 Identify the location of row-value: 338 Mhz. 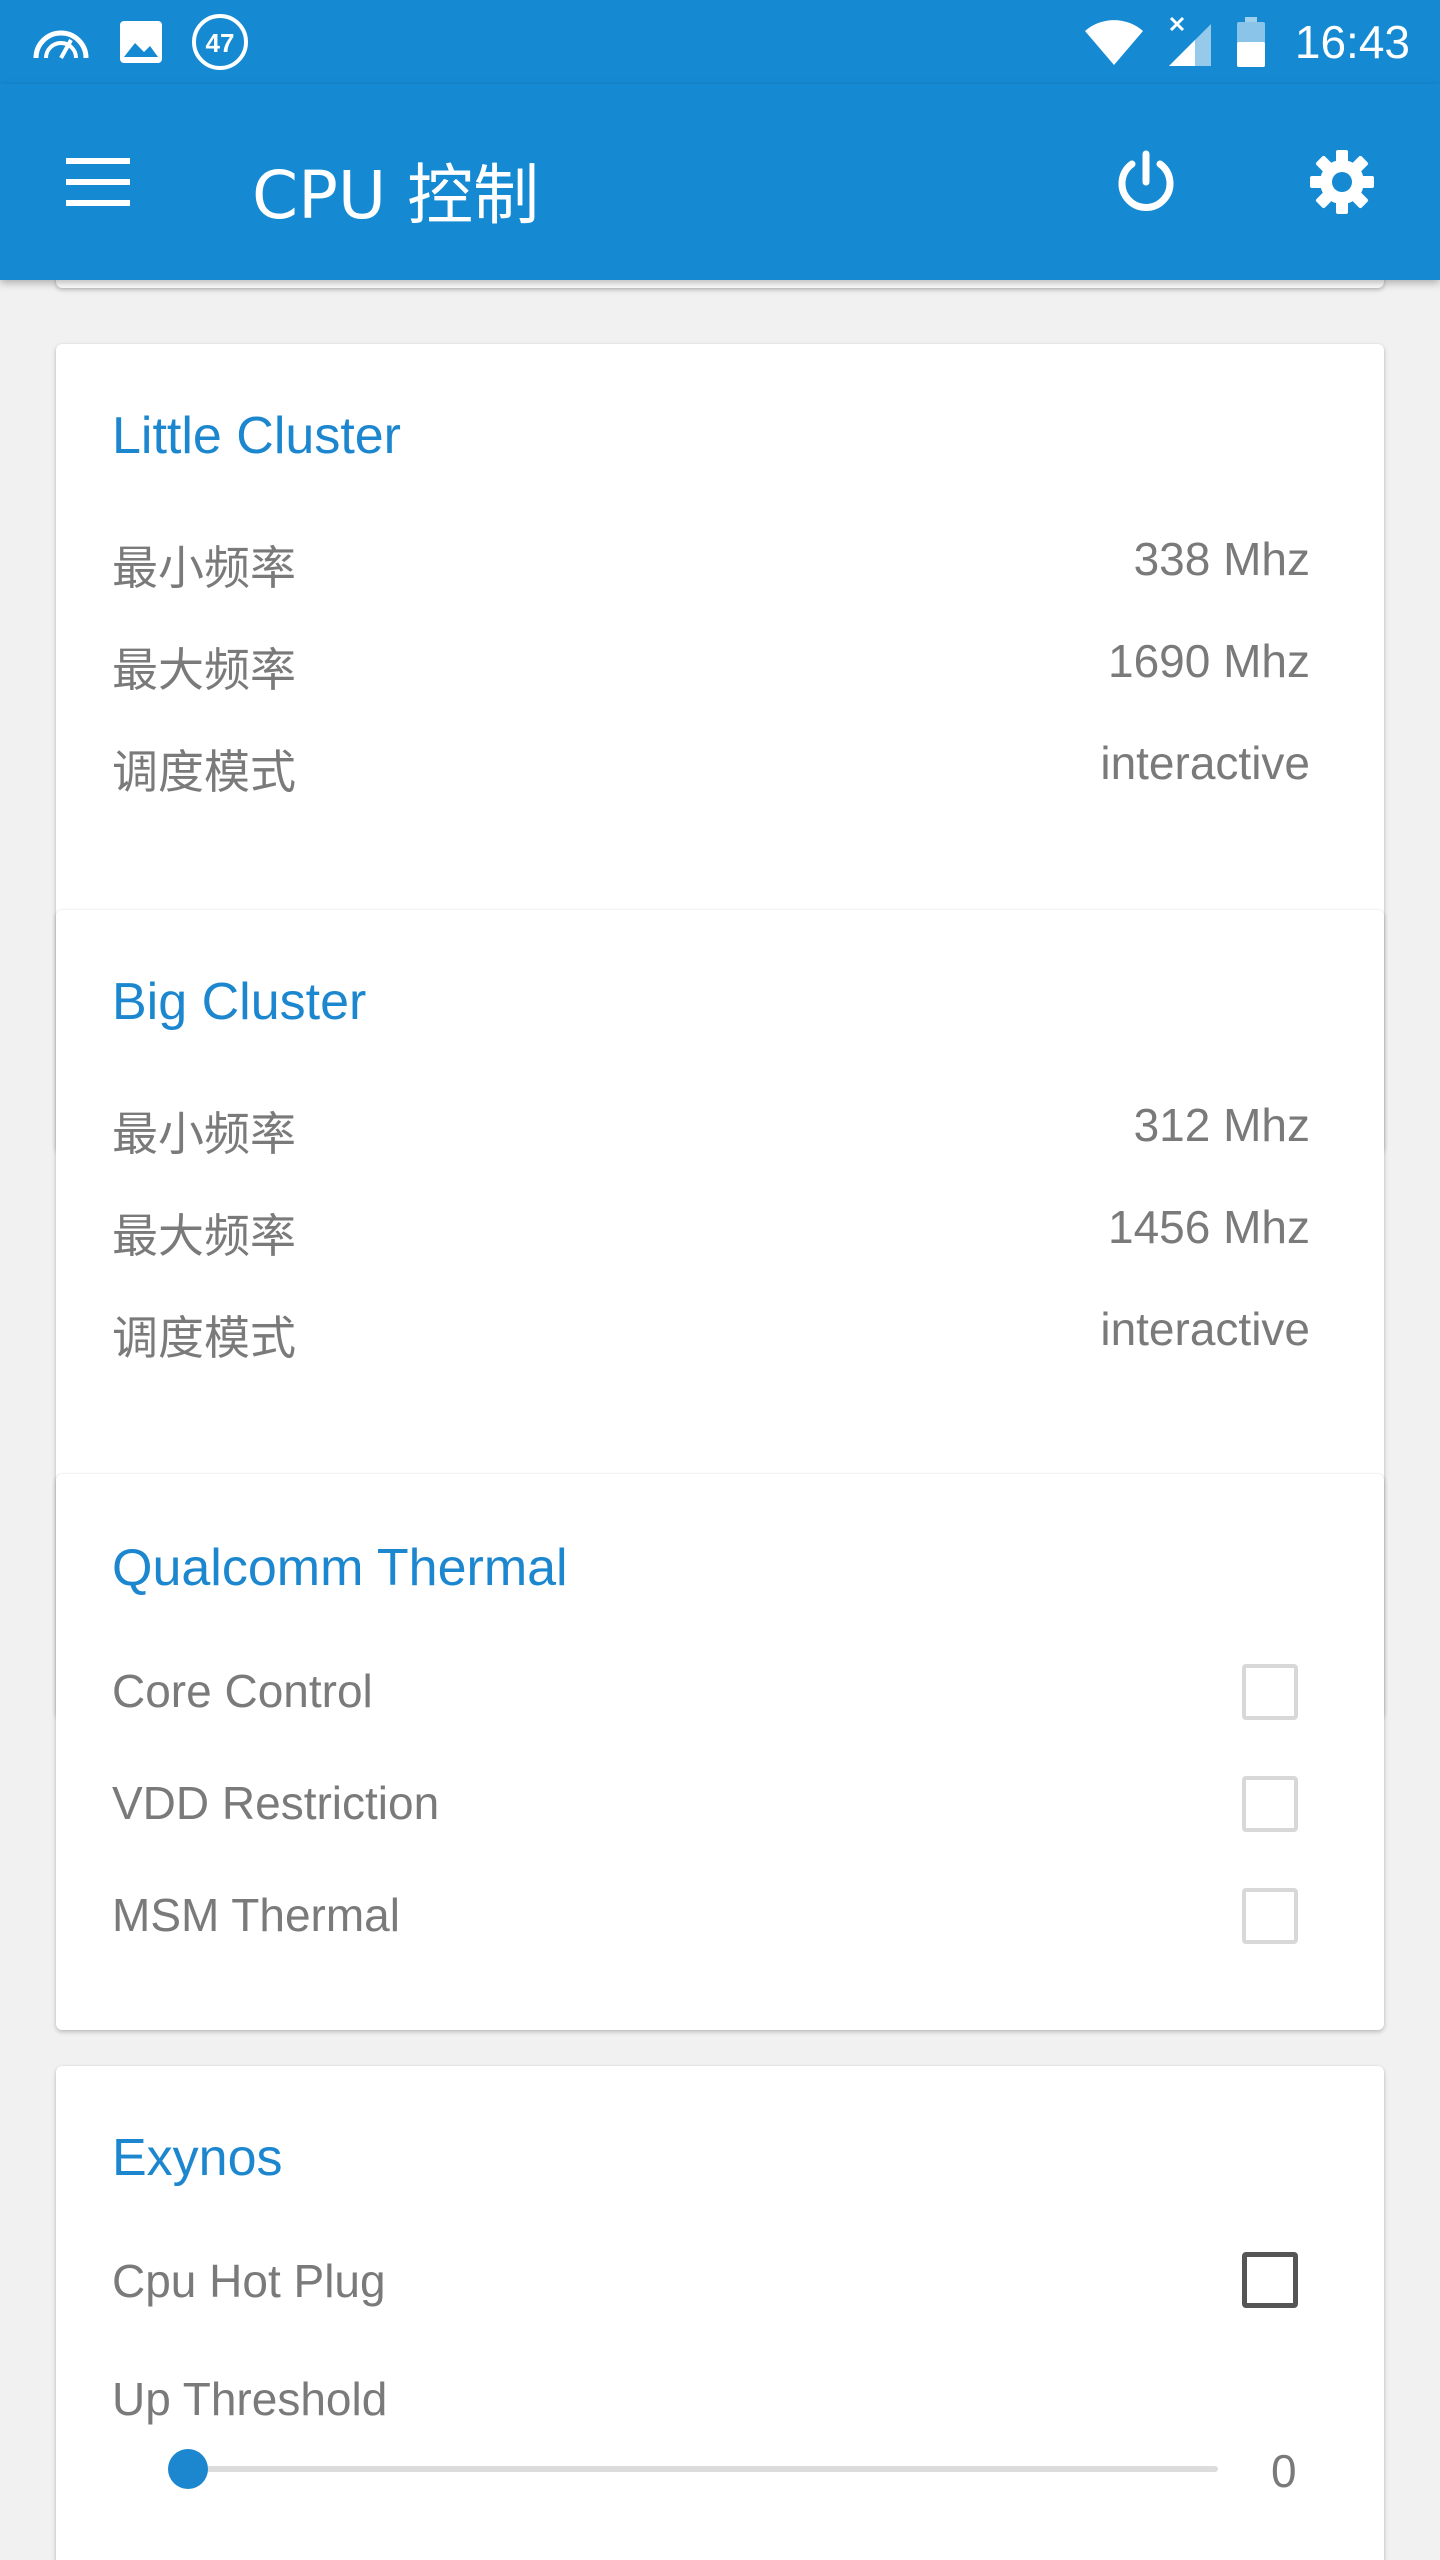
(1221, 559).